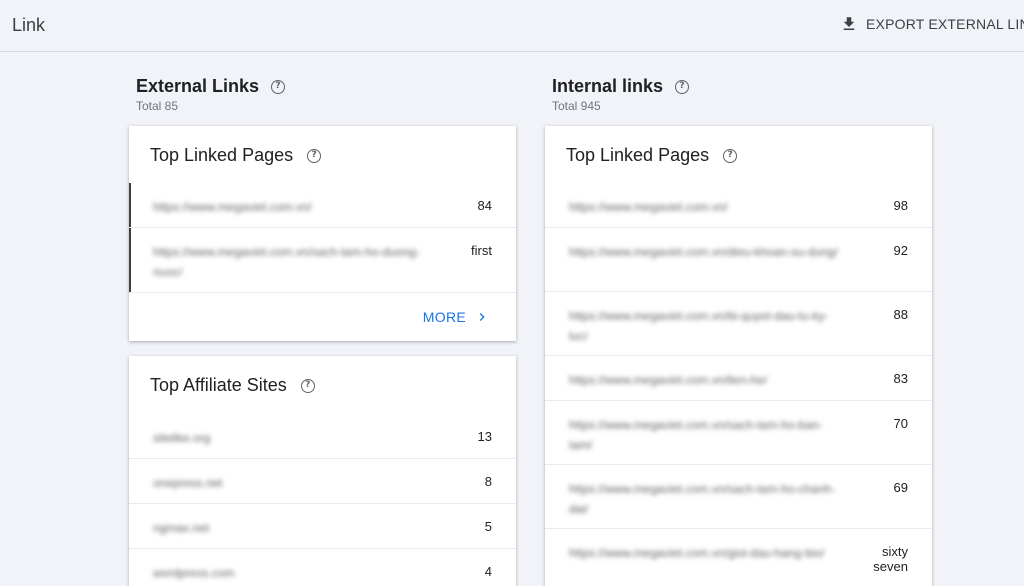 The width and height of the screenshot is (1024, 586). I want to click on more-button: MORE, so click(456, 317).